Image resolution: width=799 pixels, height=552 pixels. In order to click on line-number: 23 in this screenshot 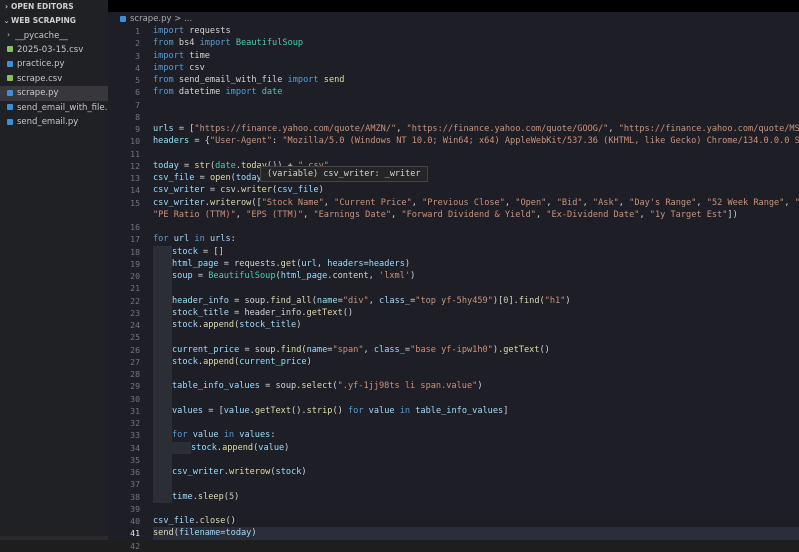, I will do `click(135, 312)`.